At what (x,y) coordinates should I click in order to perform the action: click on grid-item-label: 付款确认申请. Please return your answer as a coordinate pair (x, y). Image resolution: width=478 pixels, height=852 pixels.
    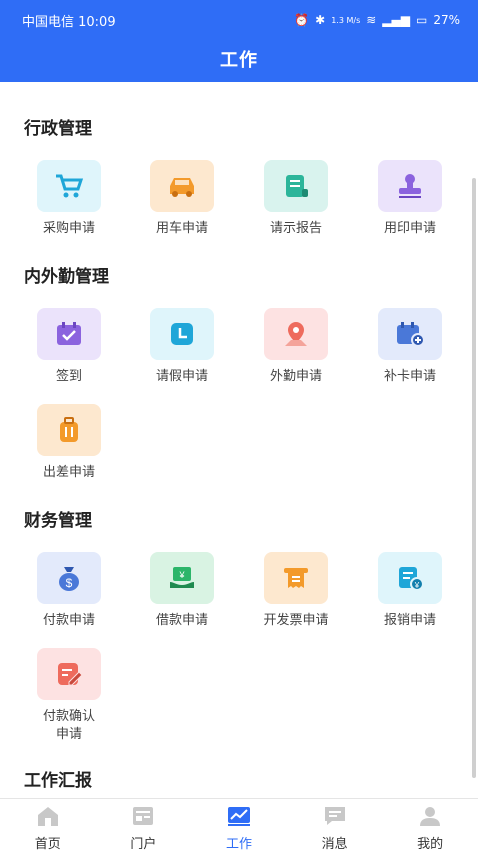
    Looking at the image, I should click on (69, 726).